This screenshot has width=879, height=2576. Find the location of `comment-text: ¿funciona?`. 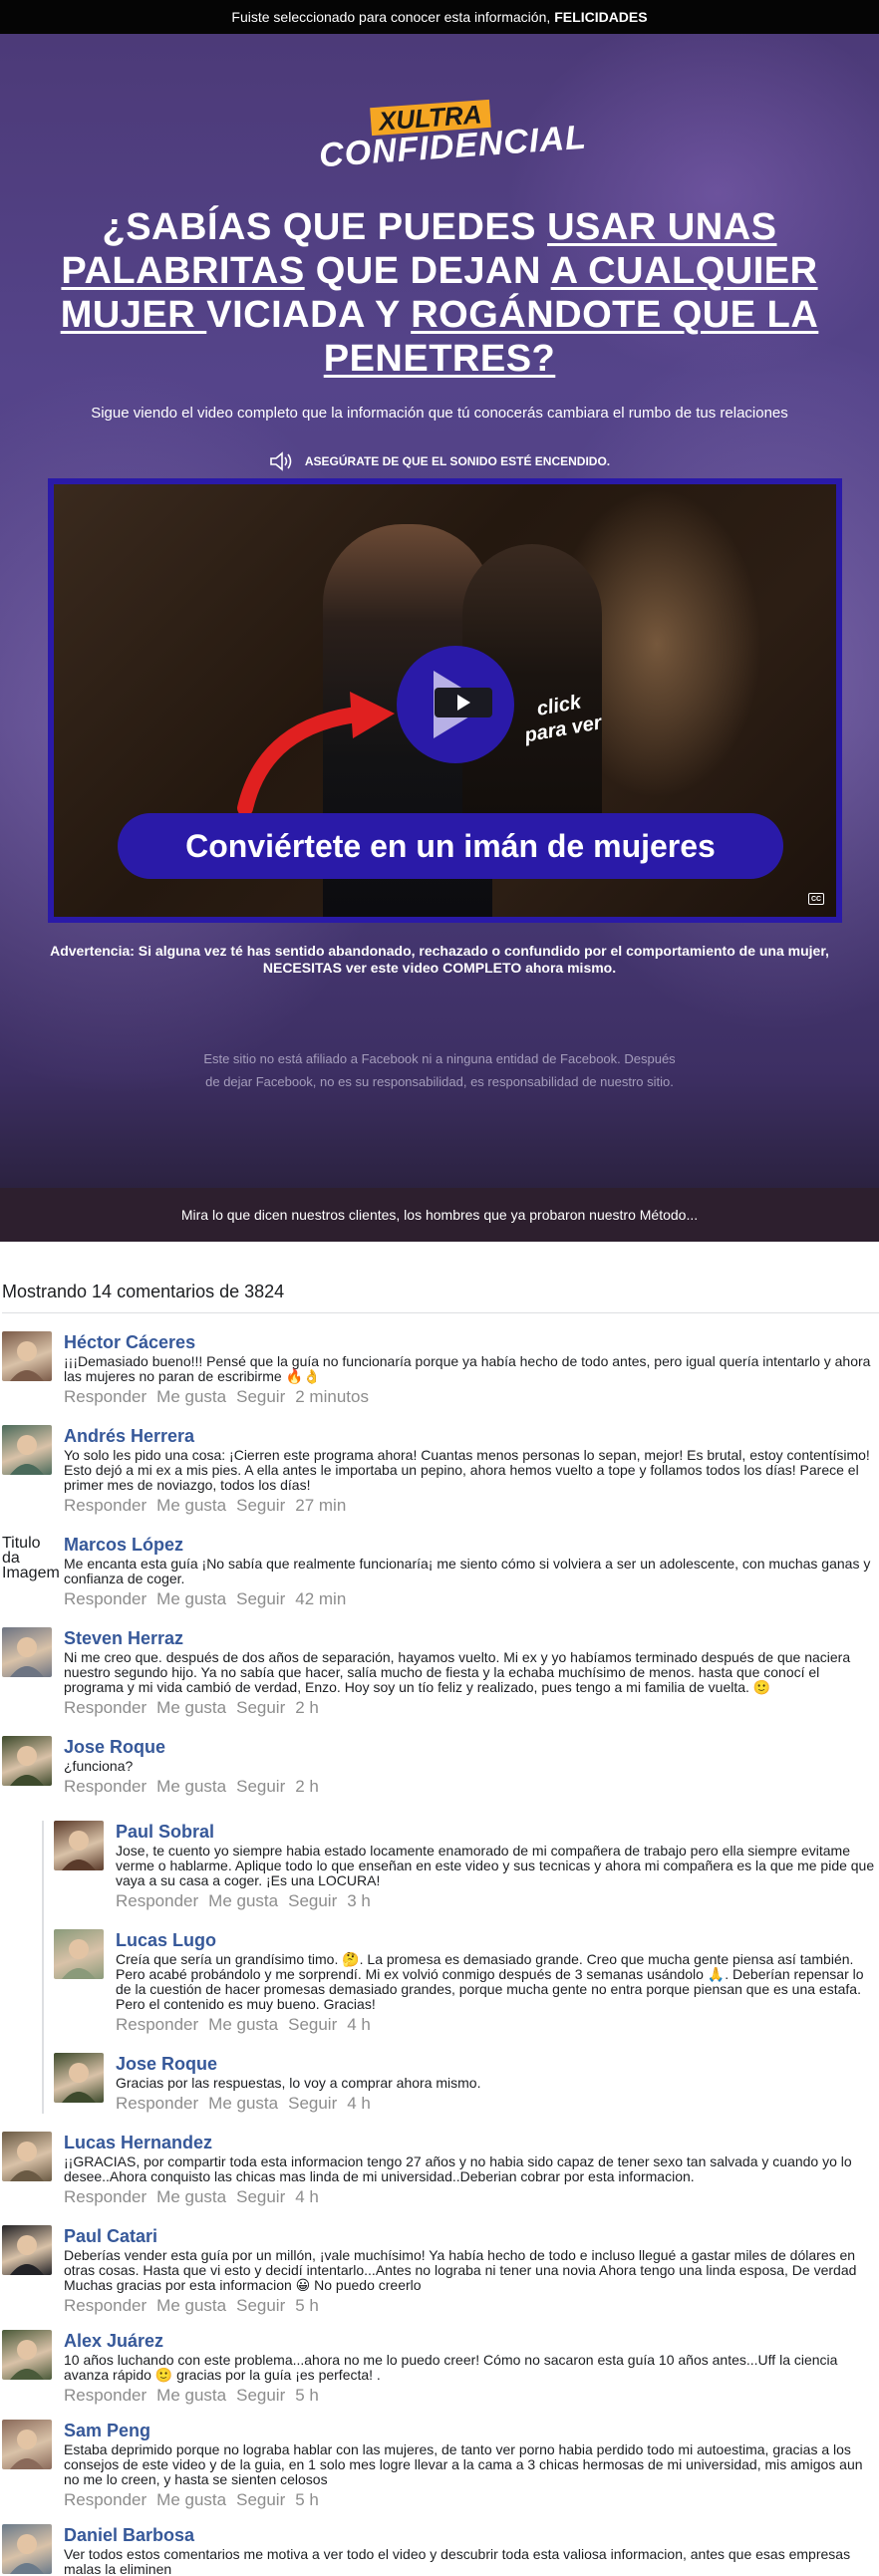

comment-text: ¿funciona? is located at coordinates (99, 1766).